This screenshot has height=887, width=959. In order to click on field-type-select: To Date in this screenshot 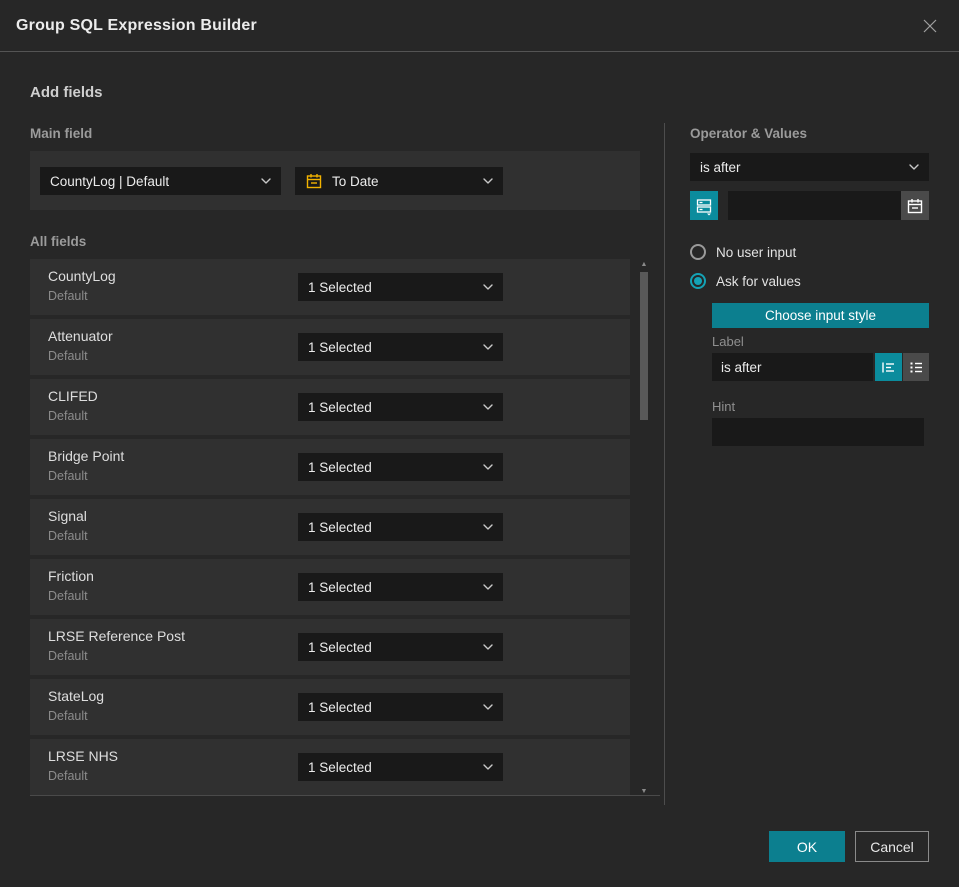, I will do `click(399, 181)`.